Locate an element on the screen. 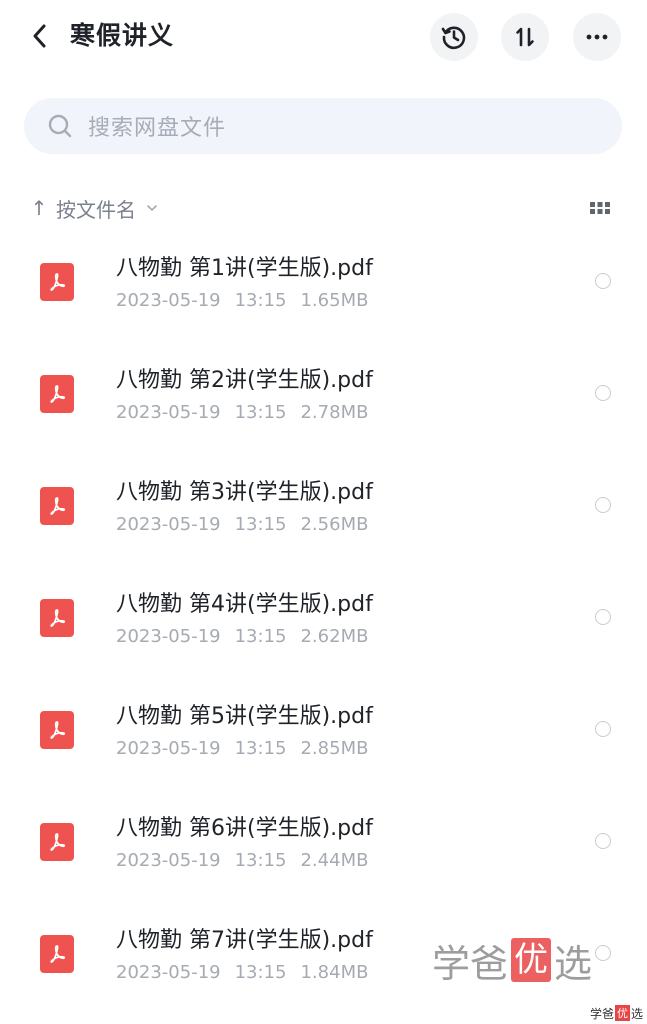  grid-view-icon is located at coordinates (600, 208).